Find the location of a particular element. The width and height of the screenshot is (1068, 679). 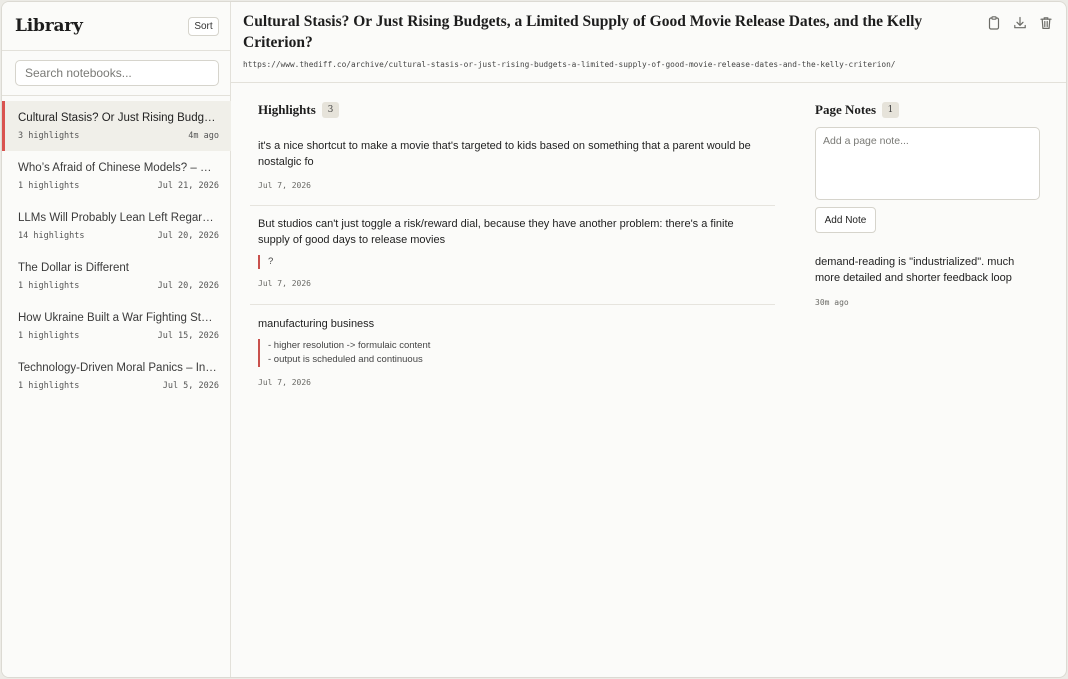

trash-icon is located at coordinates (1046, 23).